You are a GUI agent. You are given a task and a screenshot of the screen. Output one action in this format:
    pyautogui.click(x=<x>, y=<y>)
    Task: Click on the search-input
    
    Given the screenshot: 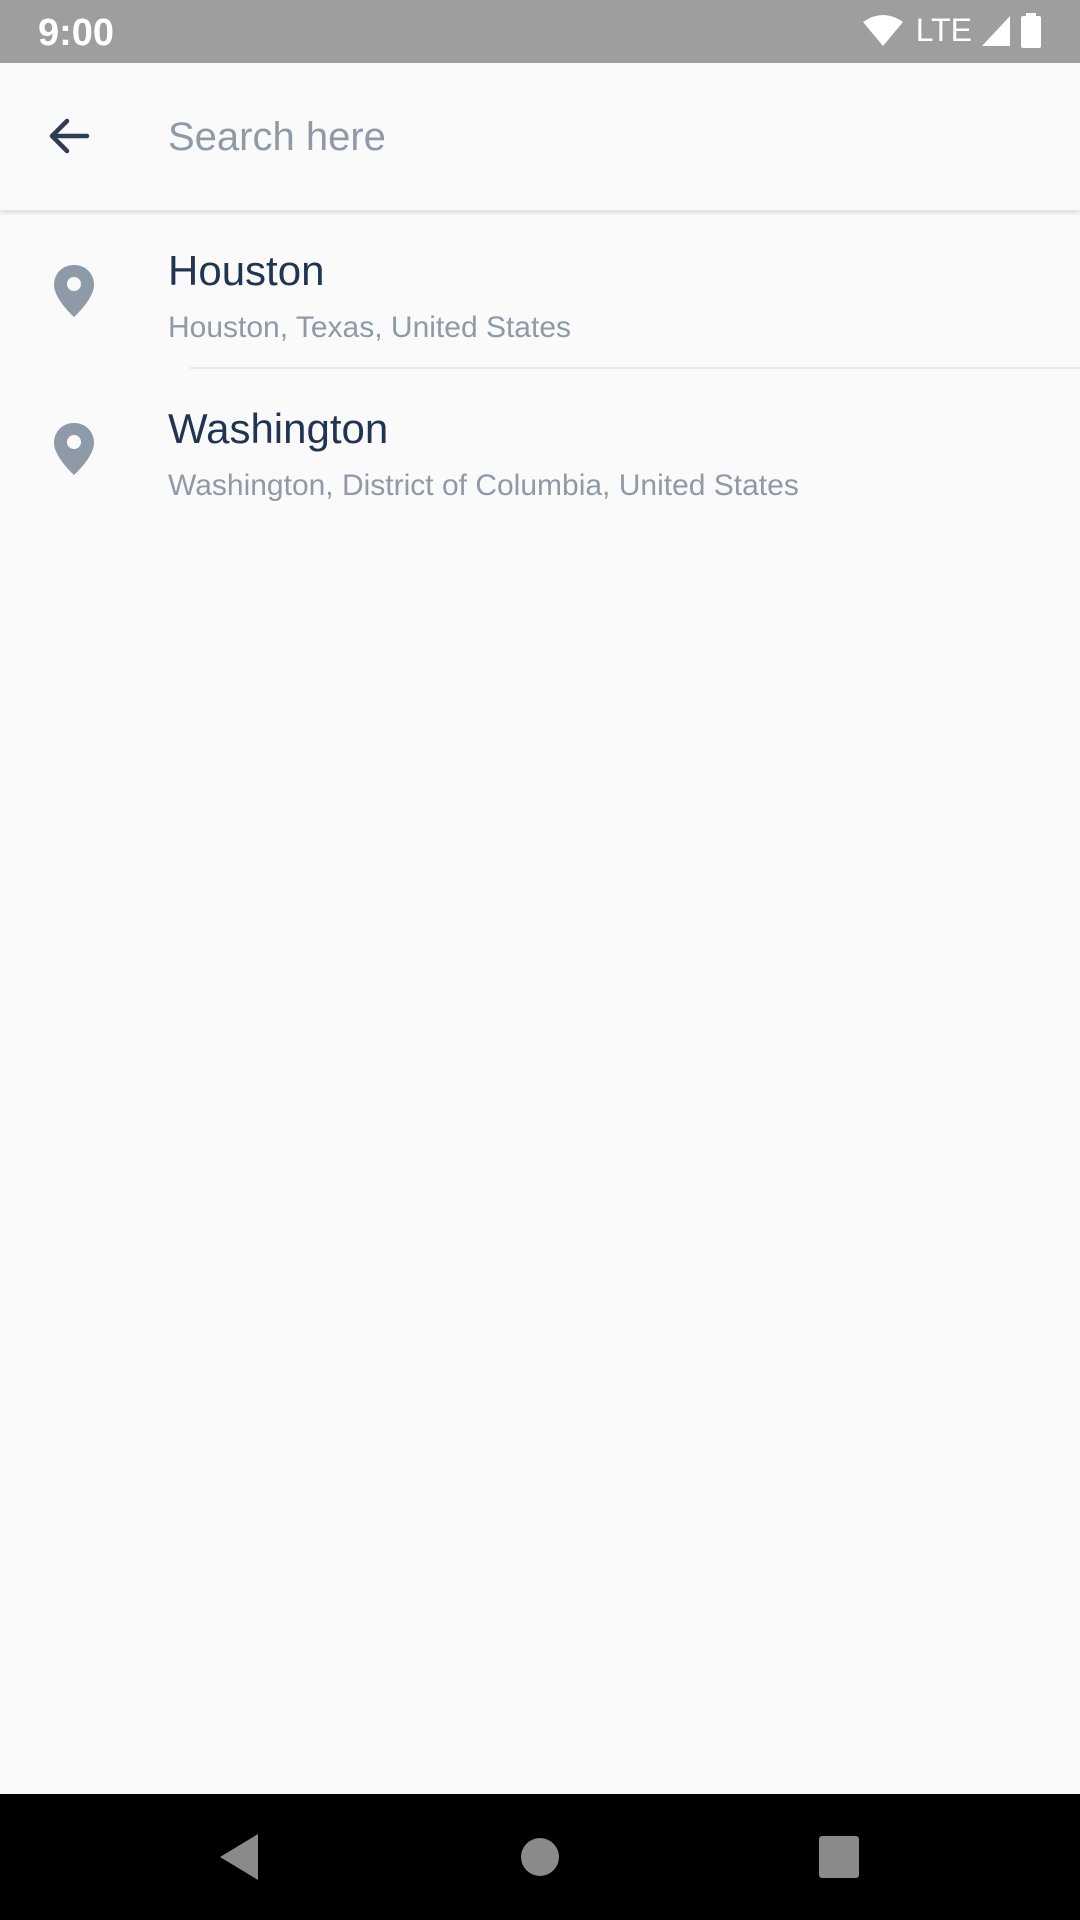 What is the action you would take?
    pyautogui.click(x=608, y=137)
    